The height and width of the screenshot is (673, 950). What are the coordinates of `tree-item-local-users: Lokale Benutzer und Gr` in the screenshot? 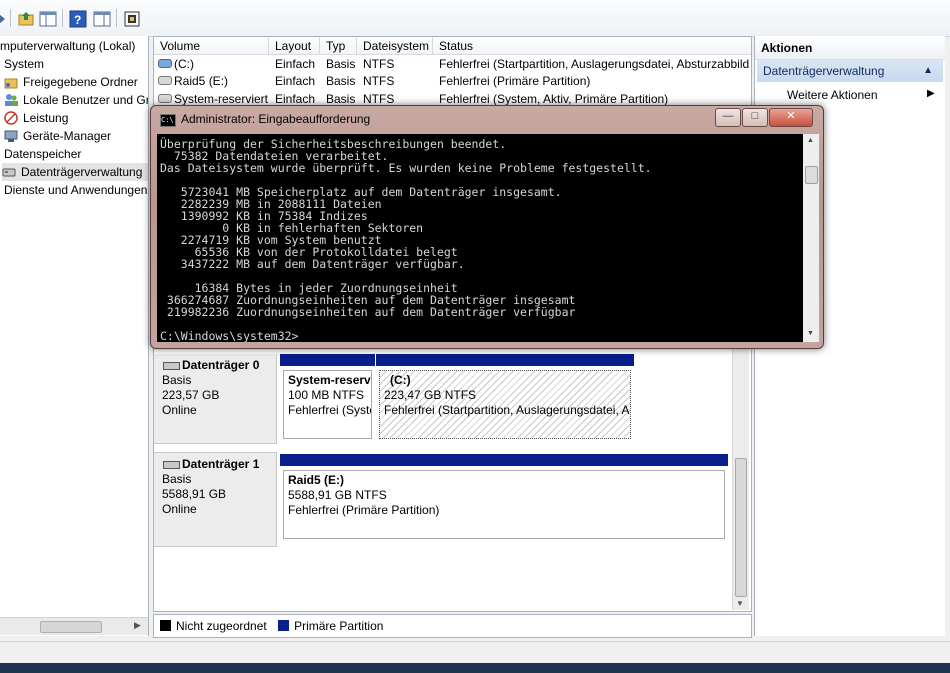 It's located at (76, 100).